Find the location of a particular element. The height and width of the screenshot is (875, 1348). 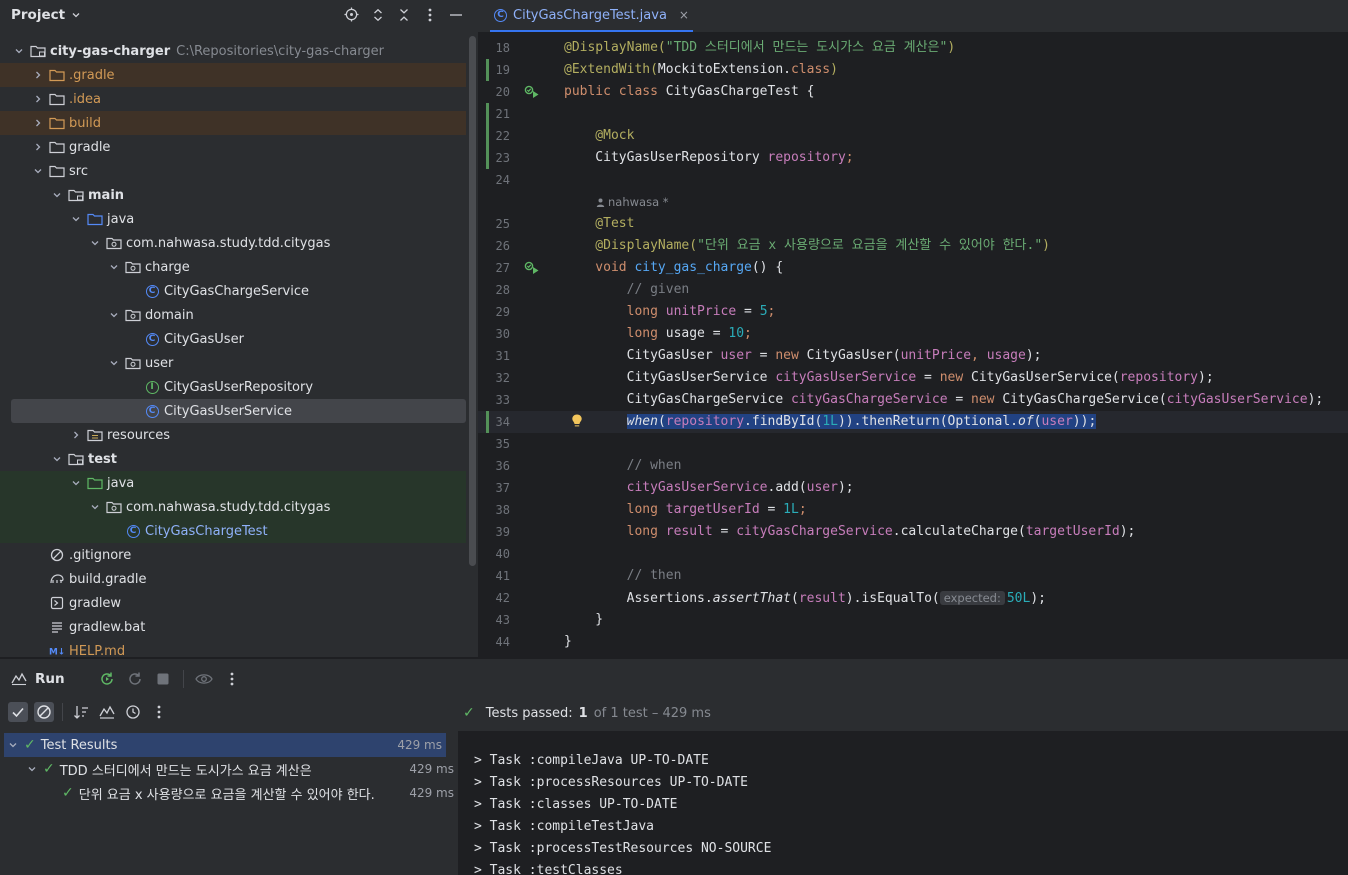

code-line: 24 is located at coordinates (913, 180).